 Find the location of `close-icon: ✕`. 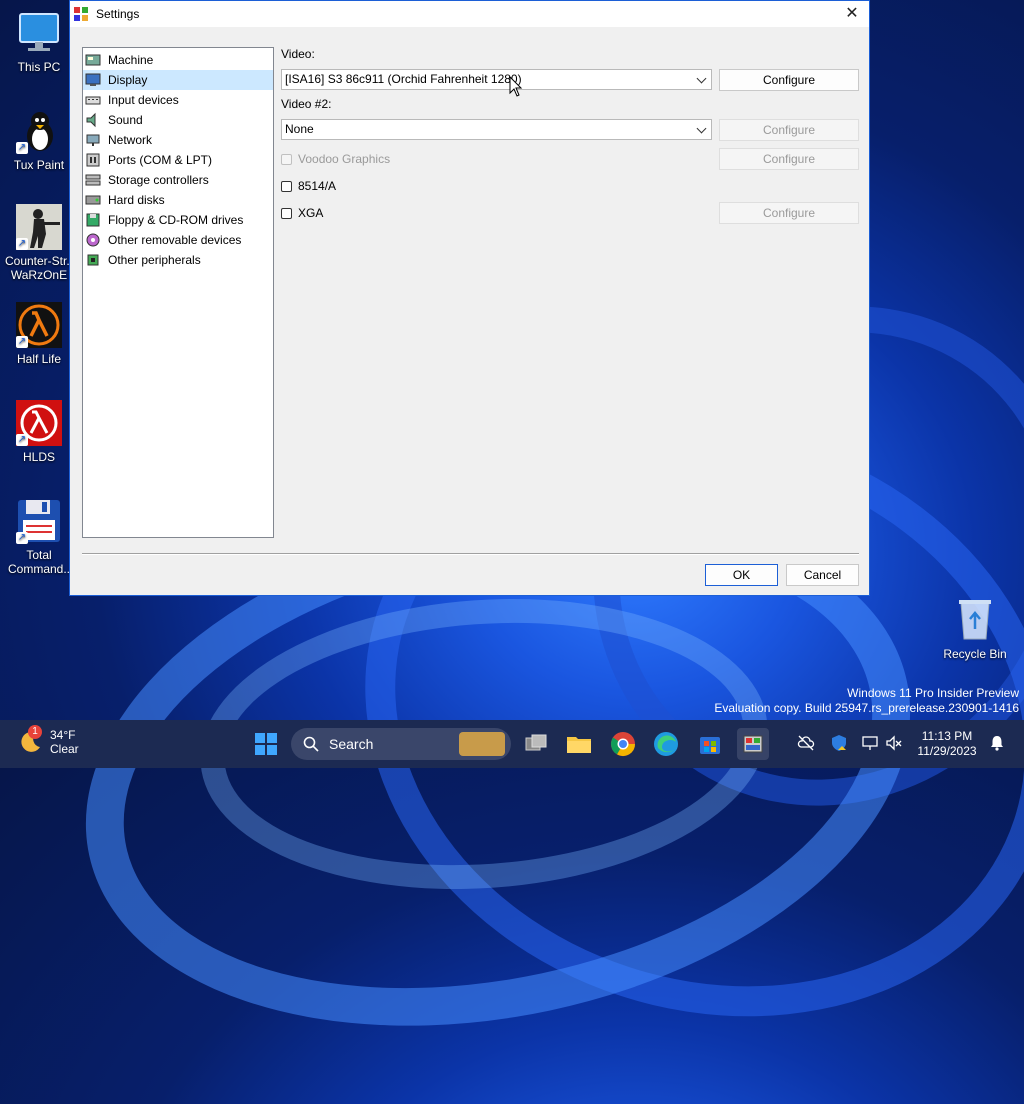

close-icon: ✕ is located at coordinates (852, 13).